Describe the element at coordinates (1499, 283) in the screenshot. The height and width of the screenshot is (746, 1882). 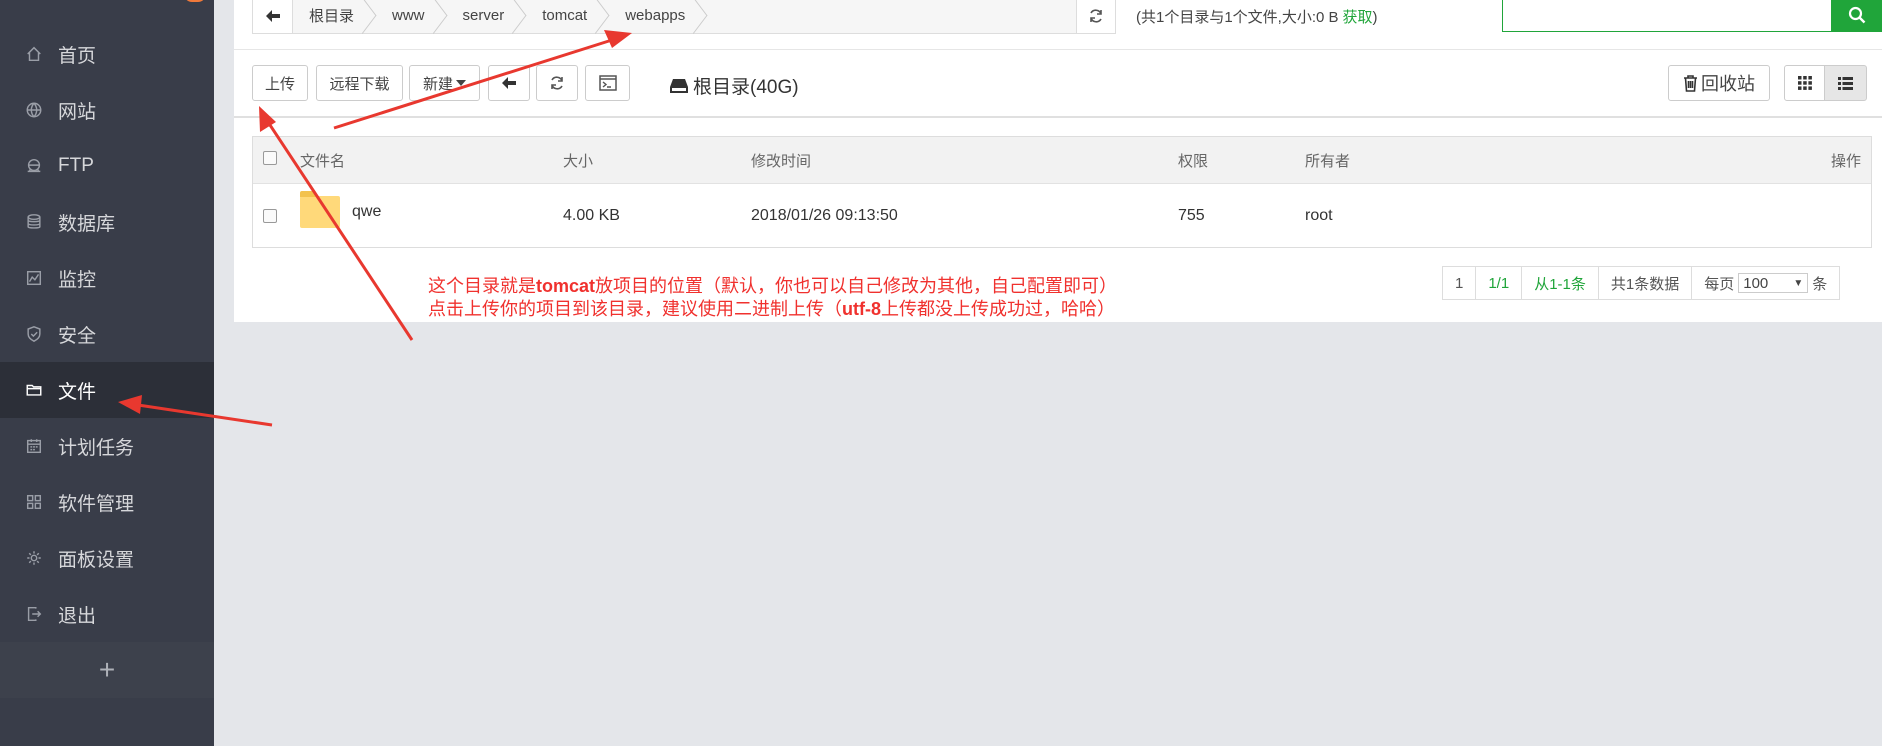
I see `page-count: 1/1` at that location.